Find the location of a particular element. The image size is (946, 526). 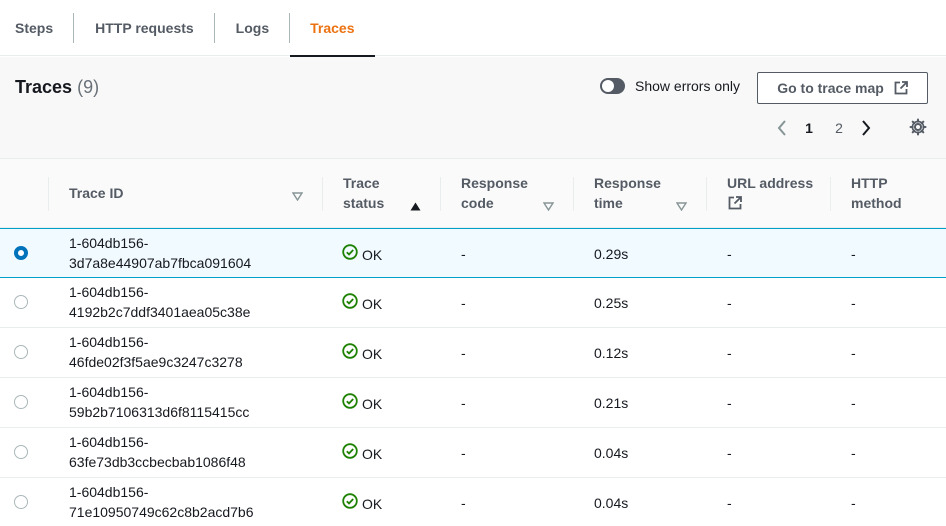

response-time-cell: 0.04s is located at coordinates (611, 453).